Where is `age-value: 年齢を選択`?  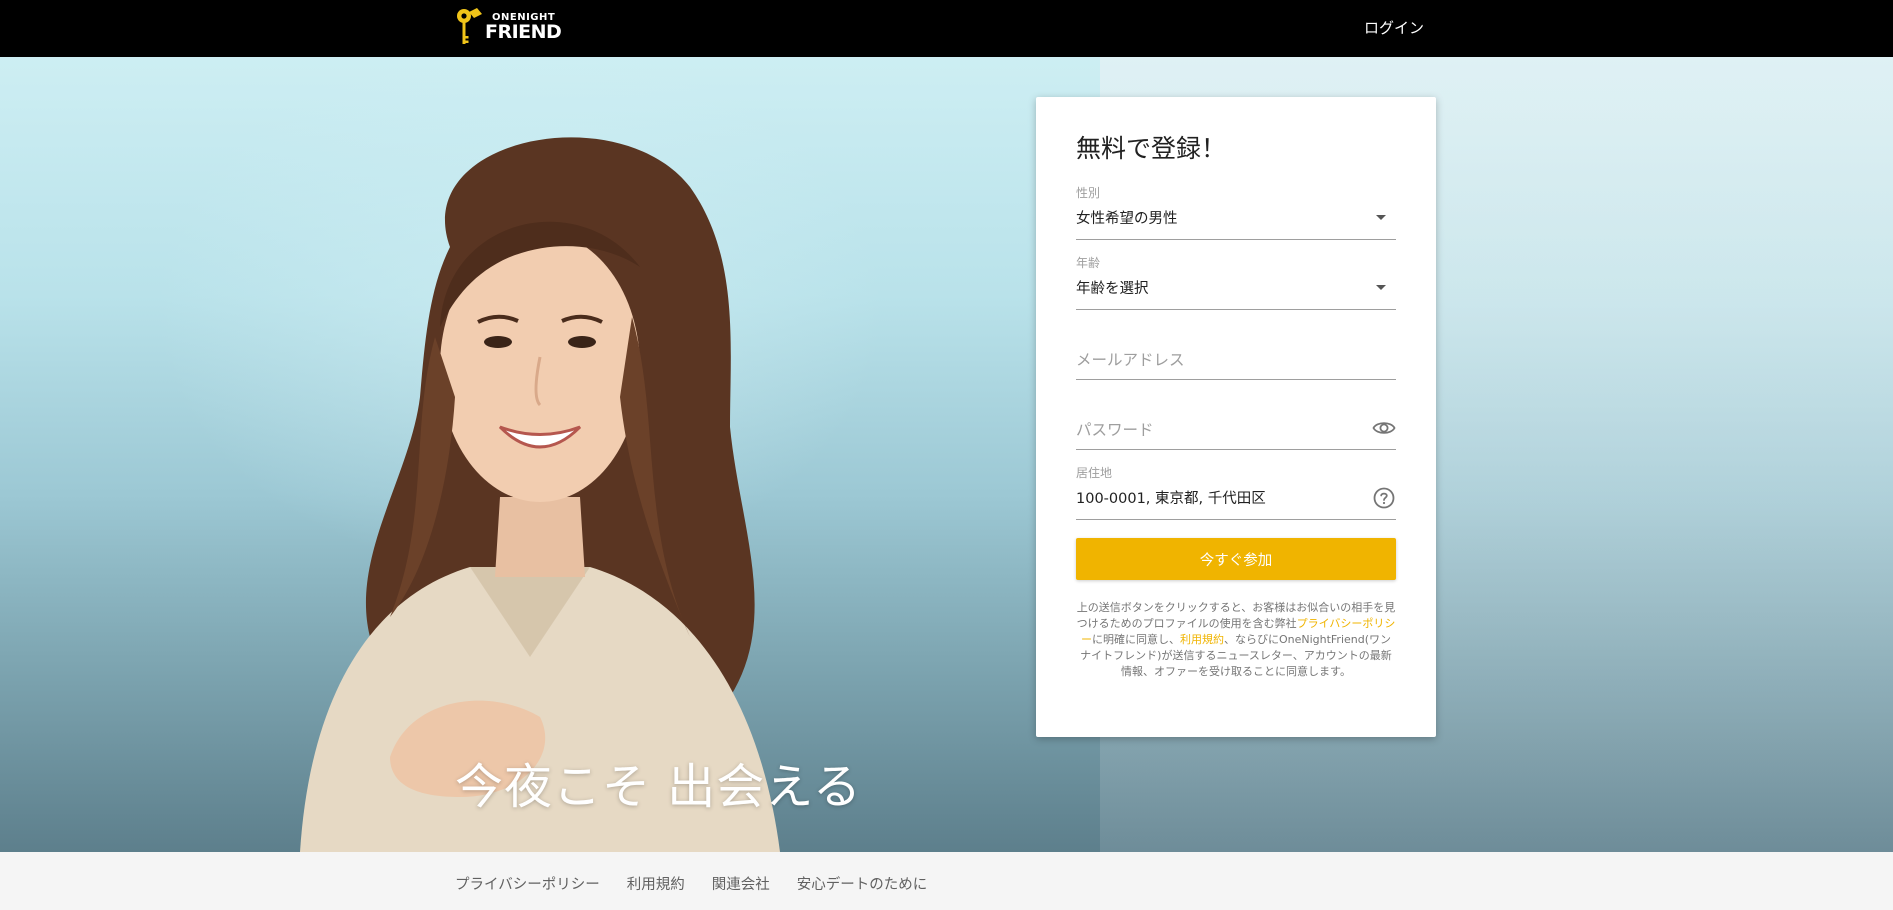
age-value: 年齢を選択 is located at coordinates (1112, 289).